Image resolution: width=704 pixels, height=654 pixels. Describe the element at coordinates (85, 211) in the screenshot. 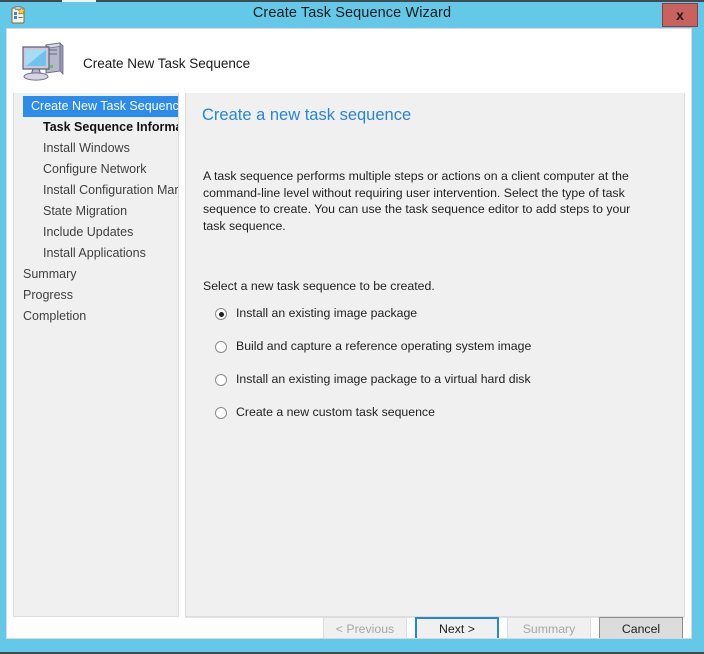

I see `sidebar-item-label: State Migration` at that location.